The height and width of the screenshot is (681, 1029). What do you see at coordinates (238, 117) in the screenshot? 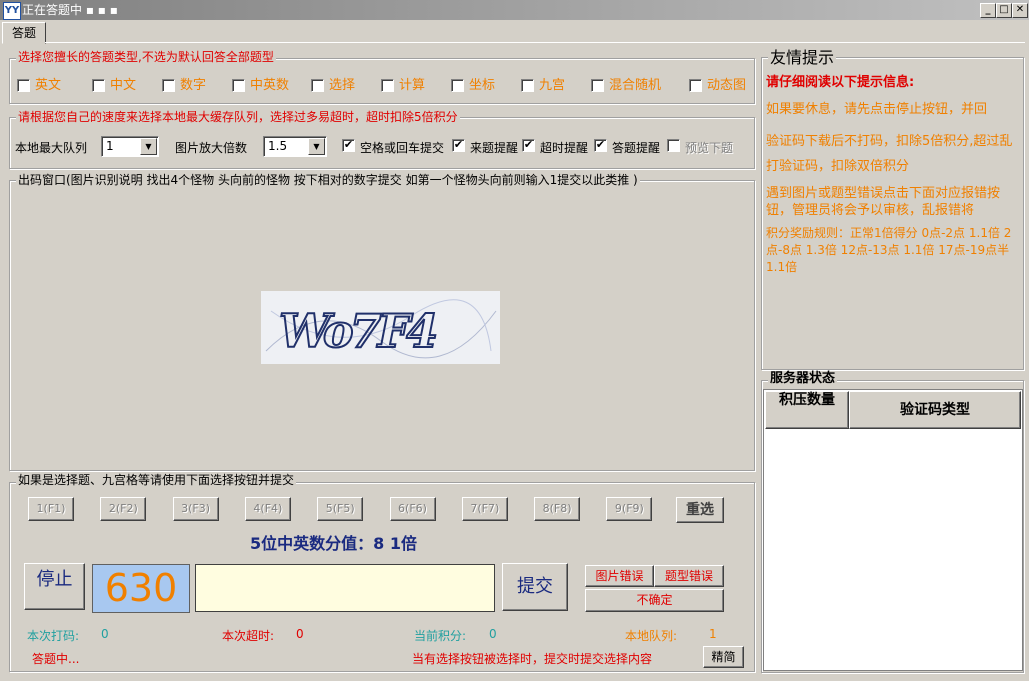
I see `speed-legend: 请根据您自己的速度来选择本地最大缓存队列，选择过多易超时，超时扣除5倍积分` at bounding box center [238, 117].